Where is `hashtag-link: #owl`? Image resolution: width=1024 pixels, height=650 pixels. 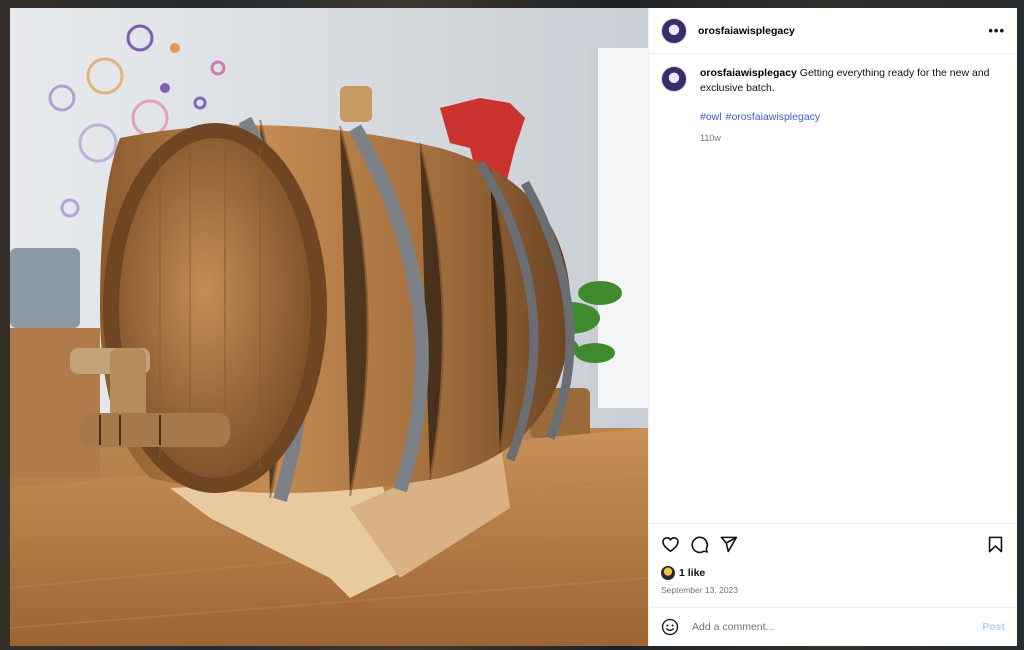 hashtag-link: #owl is located at coordinates (711, 117).